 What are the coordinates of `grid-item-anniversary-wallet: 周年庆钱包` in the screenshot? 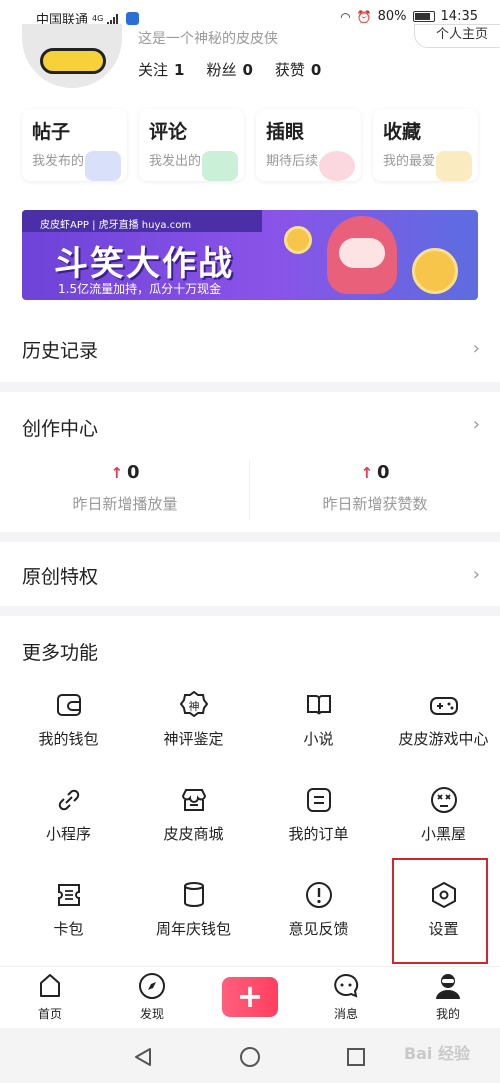 It's located at (193, 909).